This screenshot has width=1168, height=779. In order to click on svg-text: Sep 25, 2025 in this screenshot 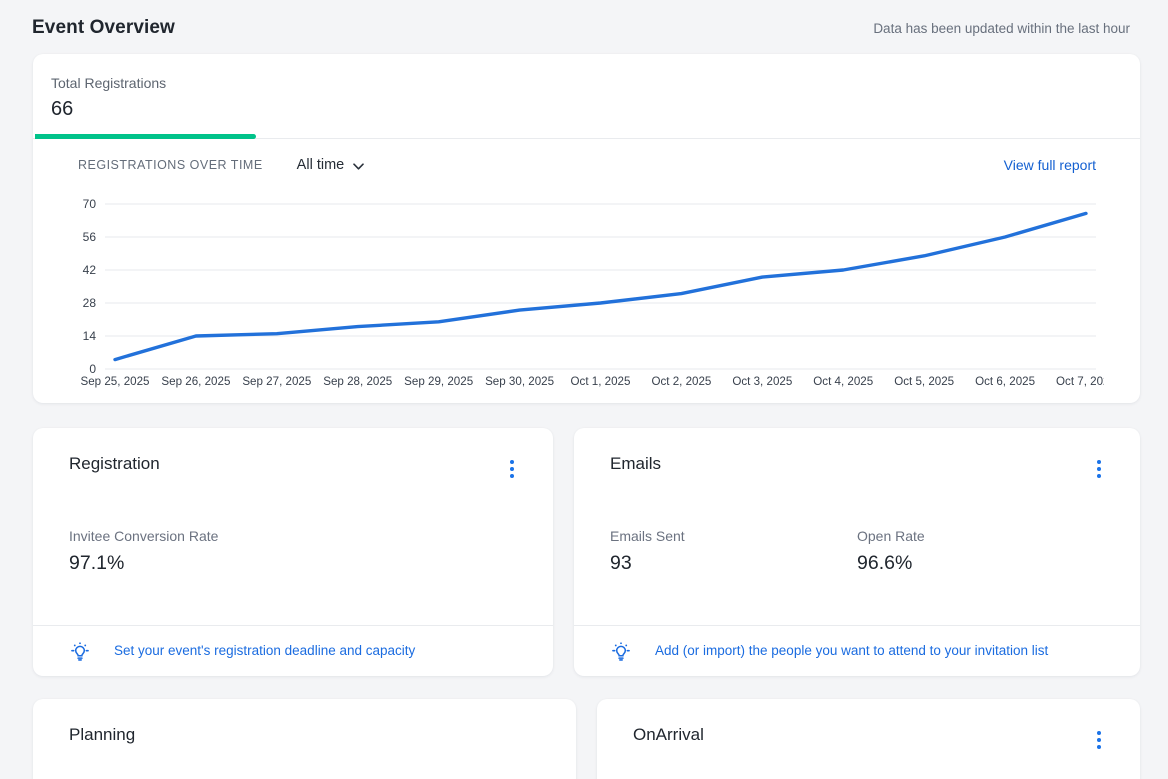, I will do `click(115, 381)`.